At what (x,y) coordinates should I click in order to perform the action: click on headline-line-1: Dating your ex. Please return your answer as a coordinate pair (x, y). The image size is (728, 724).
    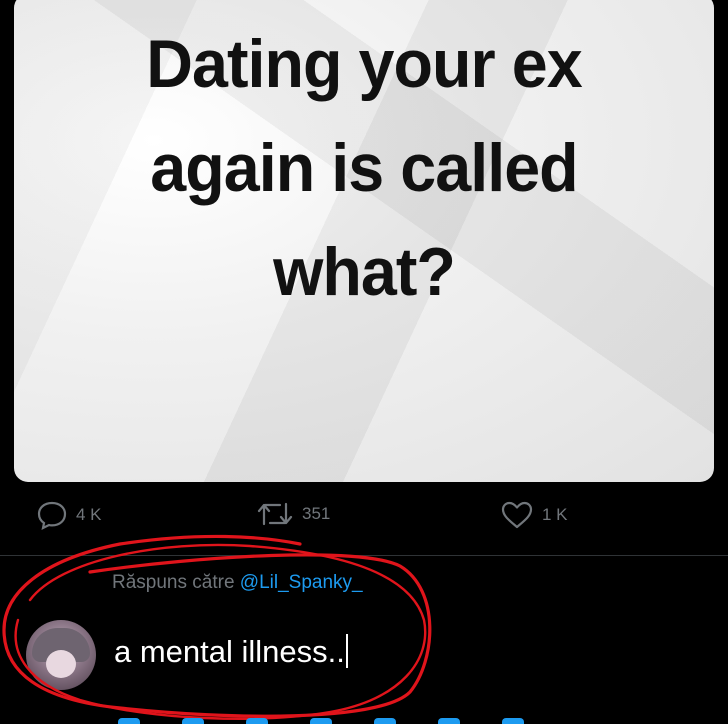
    Looking at the image, I should click on (364, 64).